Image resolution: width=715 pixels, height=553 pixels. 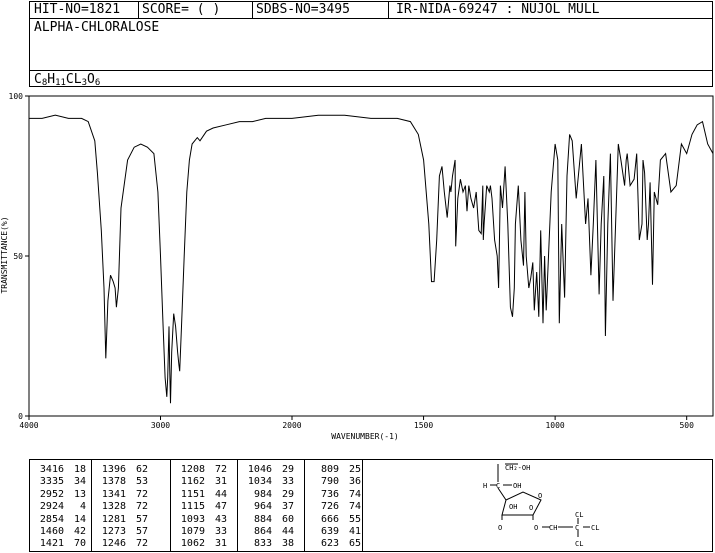 I want to click on peak-transmittance: 25, so click(x=354, y=469).